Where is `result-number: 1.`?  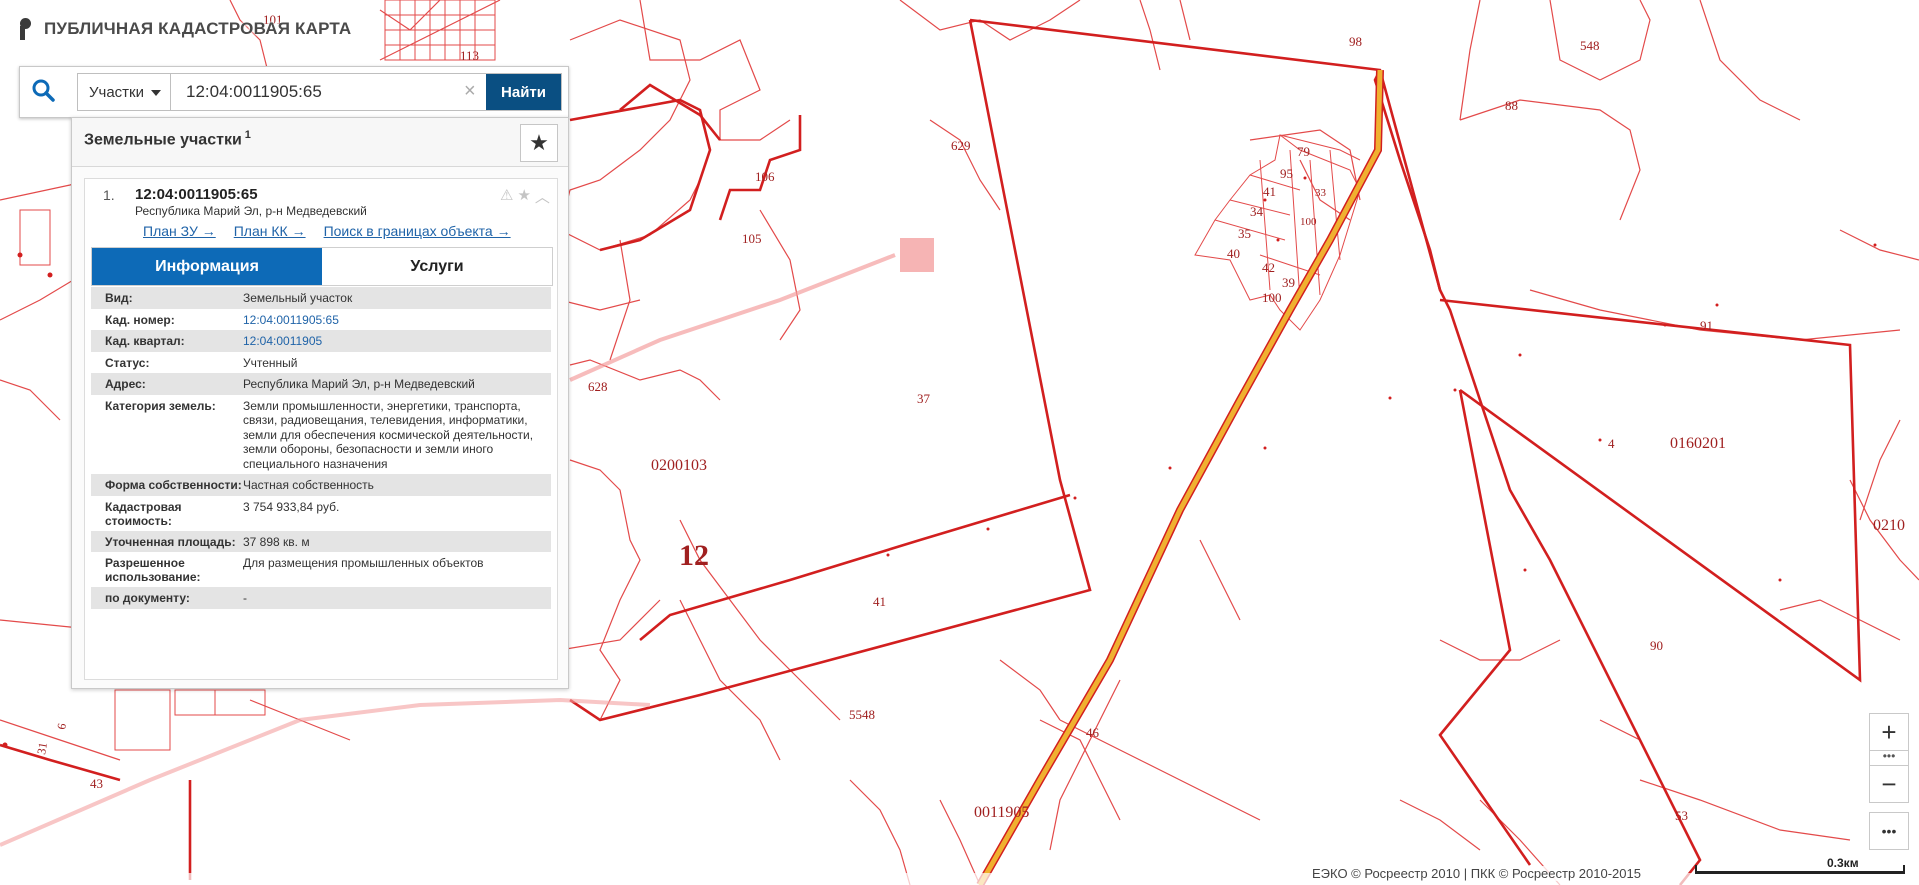
result-number: 1. is located at coordinates (109, 195).